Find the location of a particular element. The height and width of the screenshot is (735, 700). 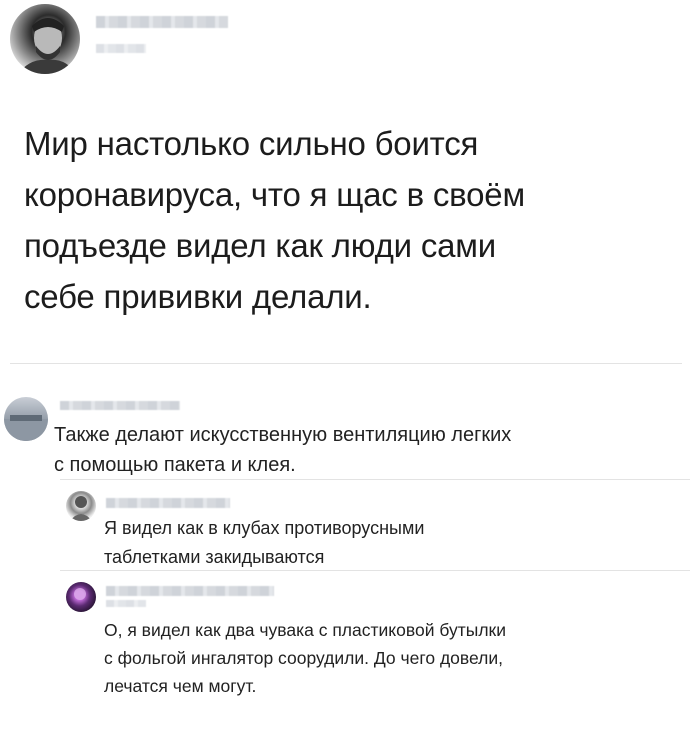

comment-2-divider is located at coordinates (375, 570).